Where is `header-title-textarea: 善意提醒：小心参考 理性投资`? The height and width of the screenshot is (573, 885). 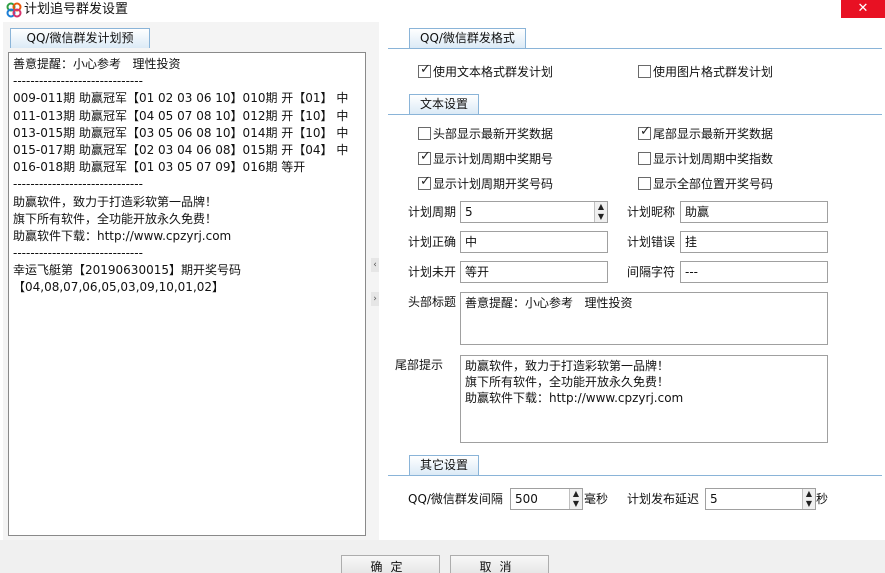 header-title-textarea: 善意提醒：小心参考 理性投资 is located at coordinates (644, 318).